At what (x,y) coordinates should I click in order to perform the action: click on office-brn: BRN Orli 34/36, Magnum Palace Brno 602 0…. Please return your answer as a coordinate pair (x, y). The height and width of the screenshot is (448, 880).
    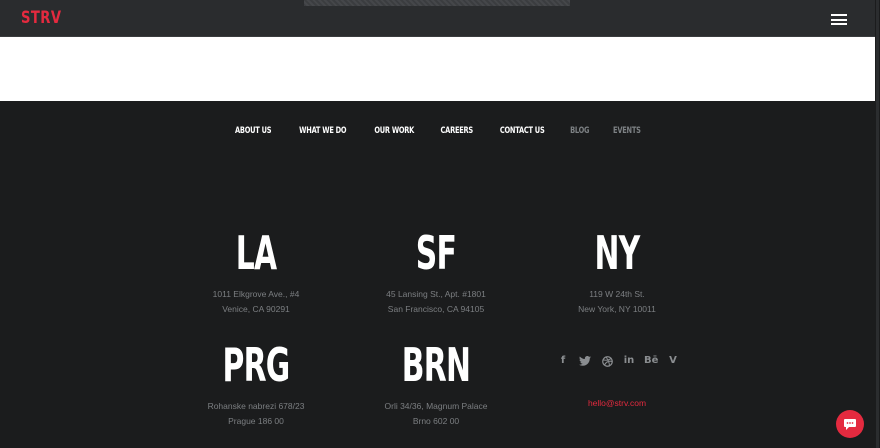
    Looking at the image, I should click on (436, 385).